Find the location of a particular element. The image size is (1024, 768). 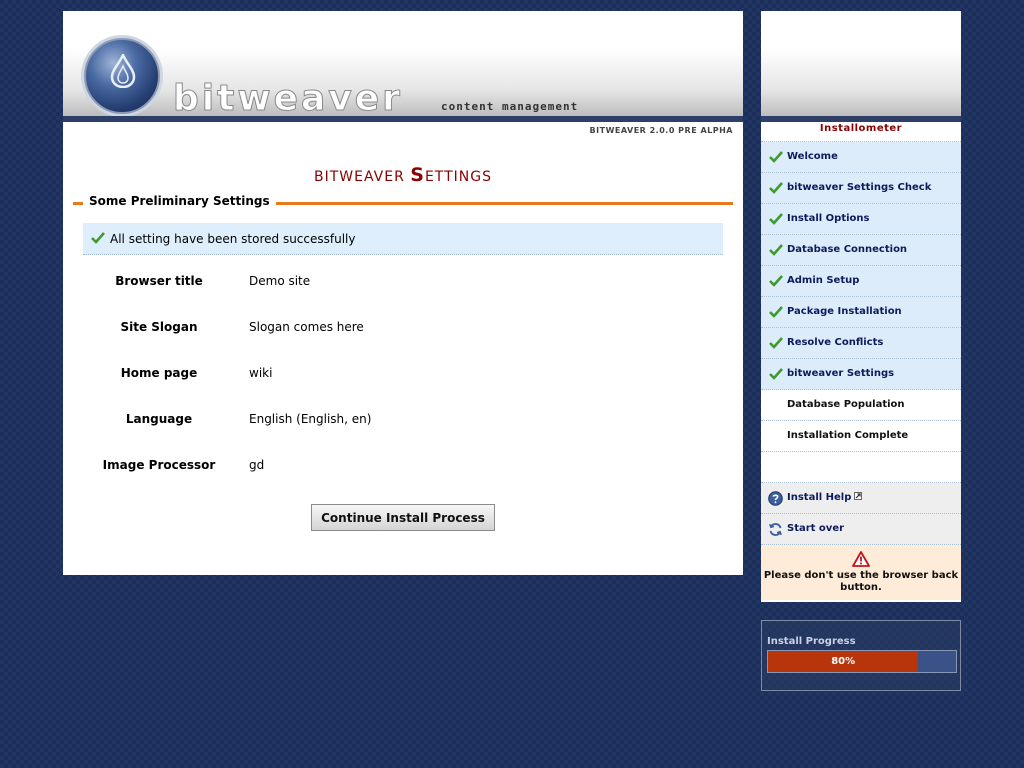

bitweaver-logo-orb is located at coordinates (122, 76).